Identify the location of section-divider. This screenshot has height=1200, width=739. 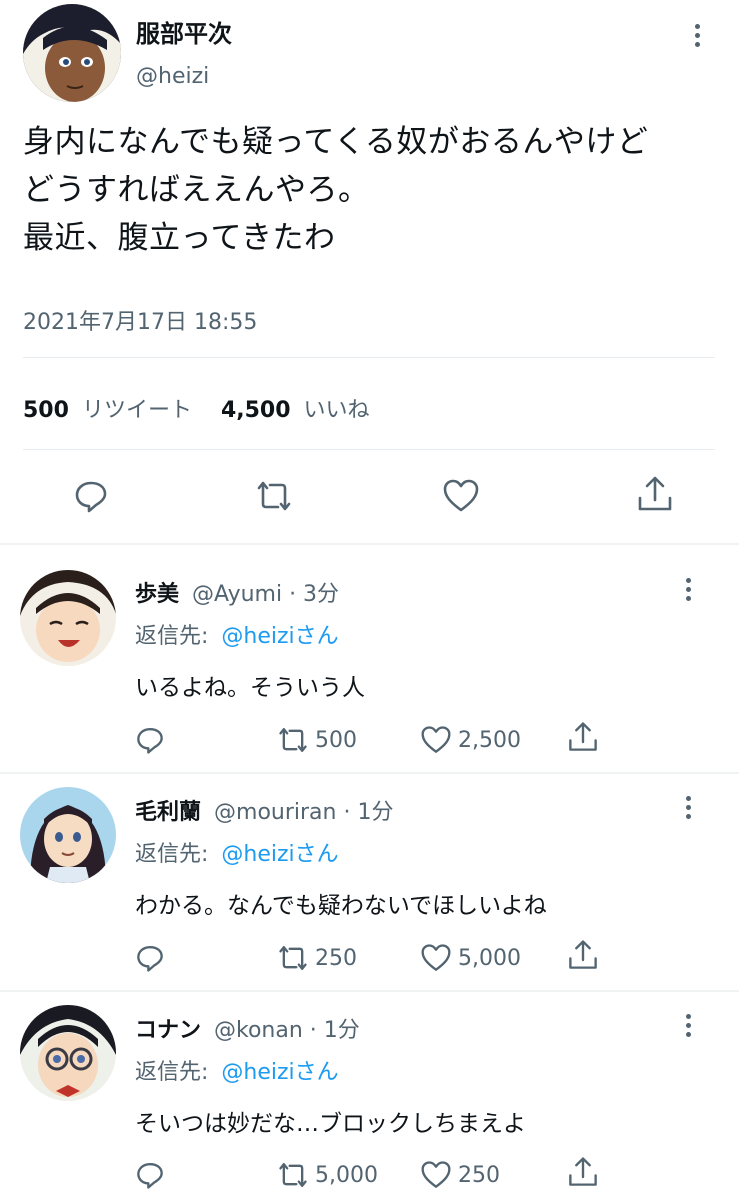
(369, 544).